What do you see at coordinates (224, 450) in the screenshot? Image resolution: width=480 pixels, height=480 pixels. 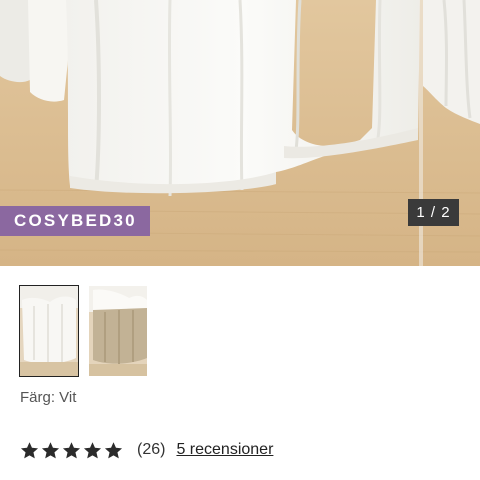 I see `reviews-link: 5 recensioner` at bounding box center [224, 450].